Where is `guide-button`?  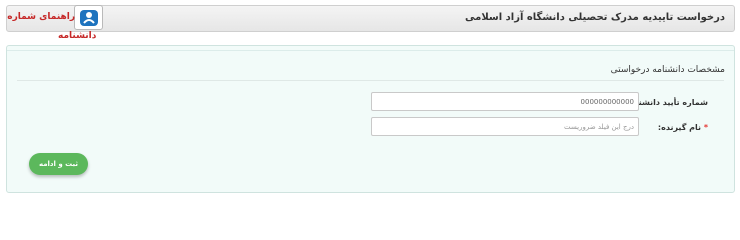 guide-button is located at coordinates (88, 17).